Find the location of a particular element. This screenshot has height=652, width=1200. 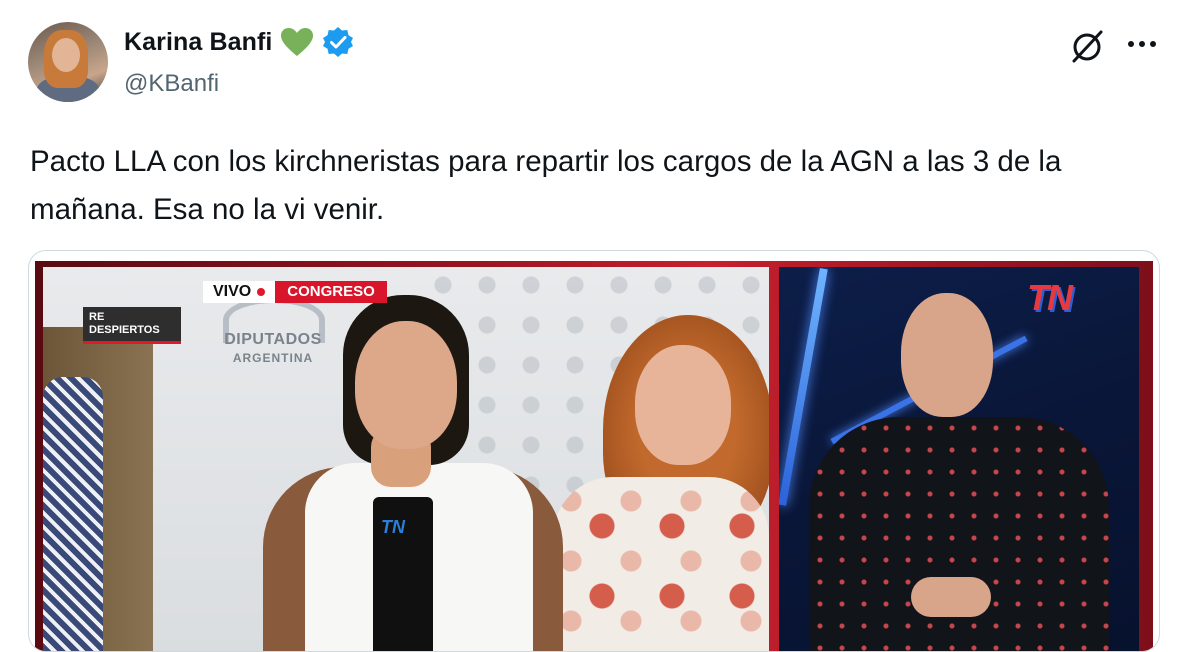

live-text: VIVO is located at coordinates (232, 291).